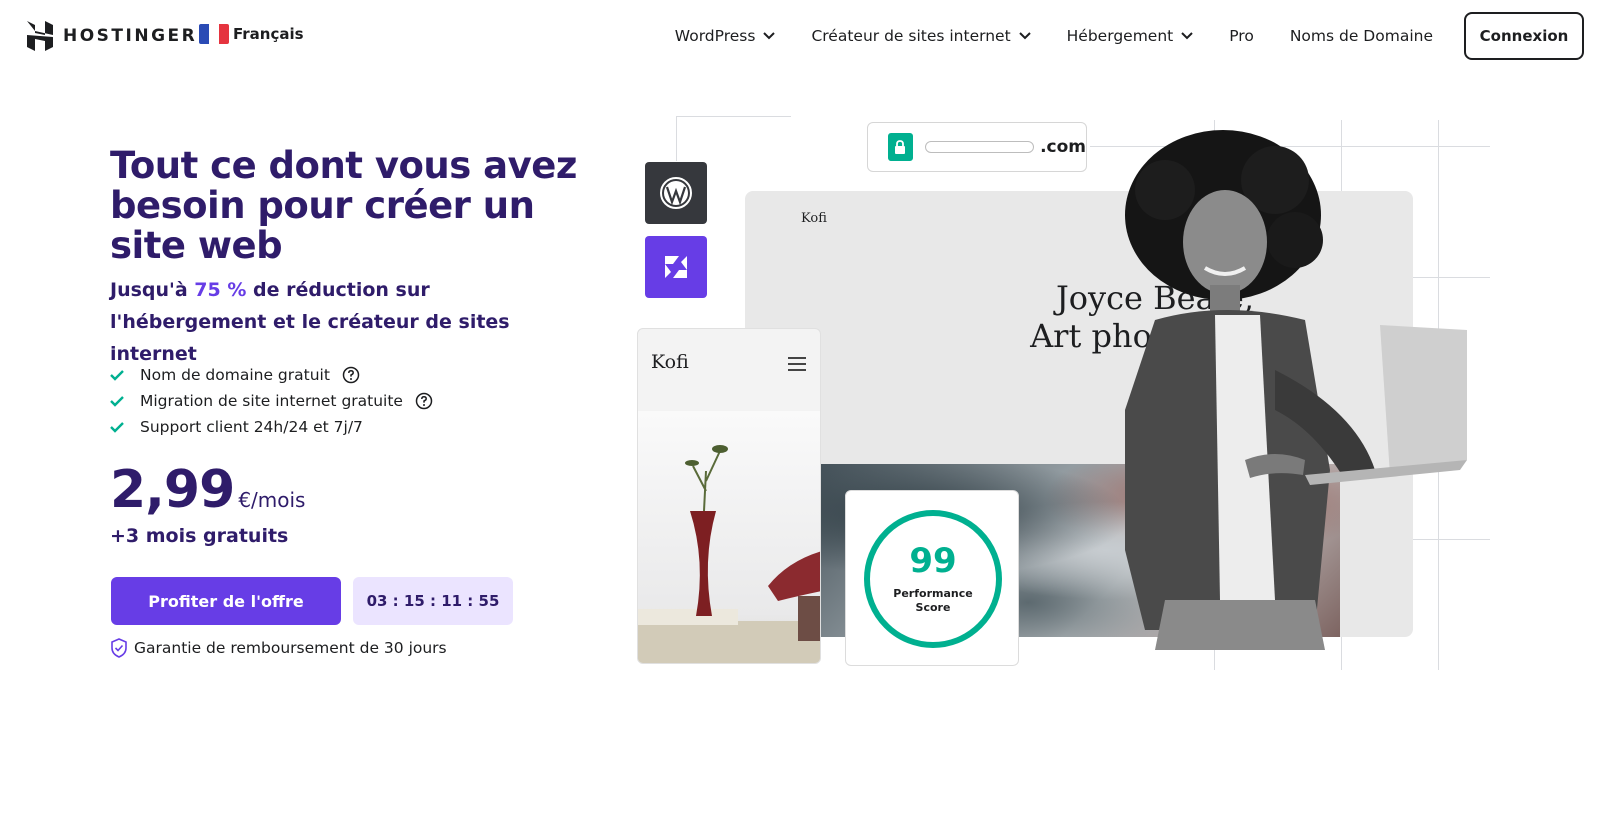  I want to click on nav-label: Noms de Domaine, so click(1361, 36).